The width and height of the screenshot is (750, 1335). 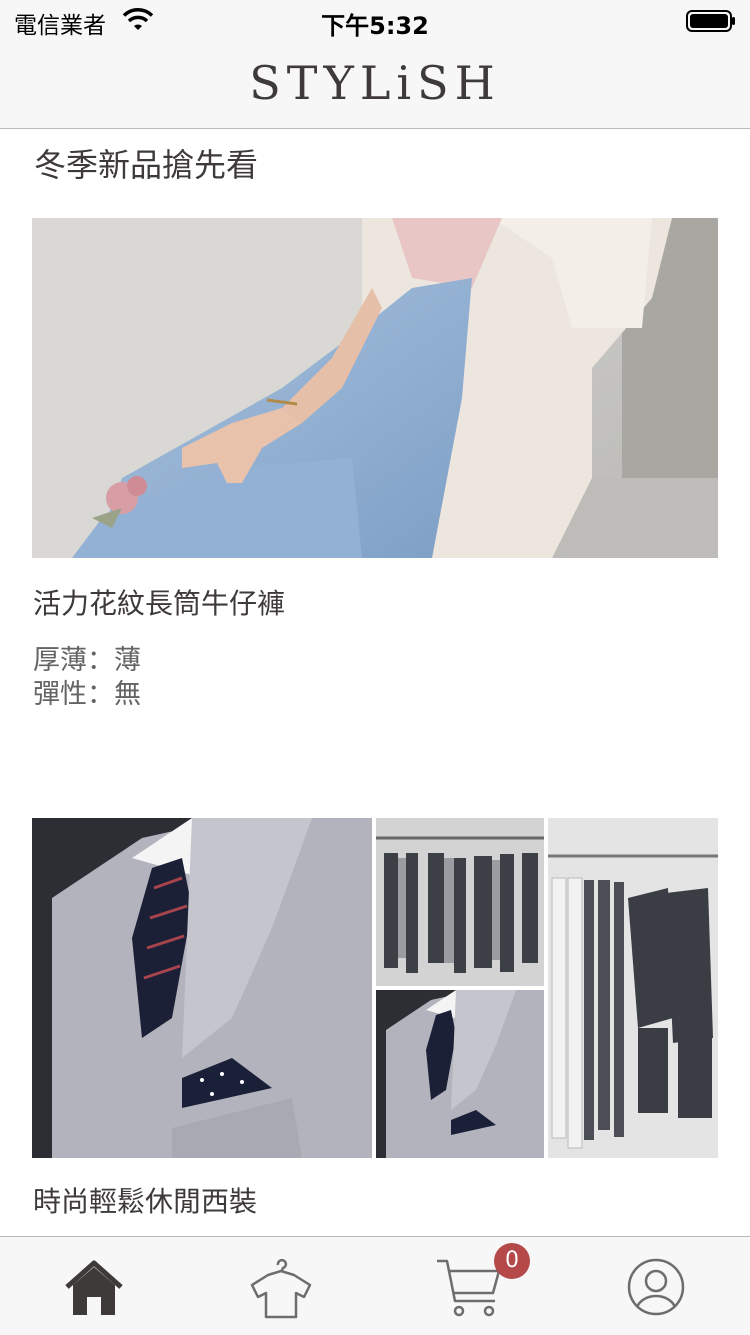 I want to click on tab-profile, so click(x=655, y=1286).